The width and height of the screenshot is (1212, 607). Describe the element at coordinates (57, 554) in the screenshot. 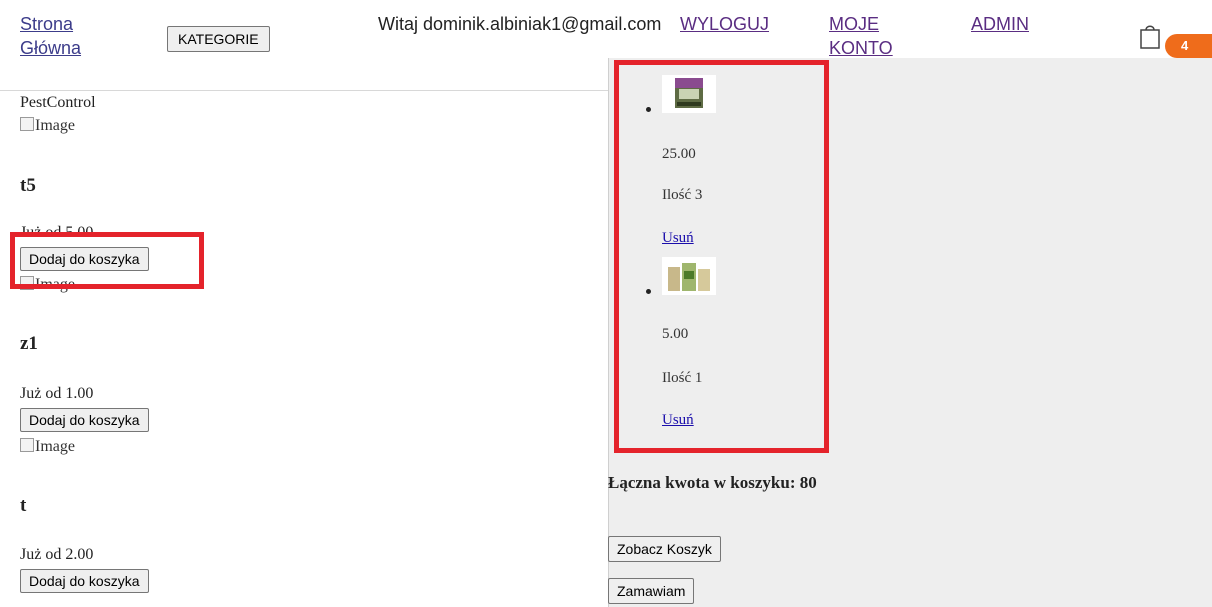

I see `product-price: Już od 2.00` at that location.